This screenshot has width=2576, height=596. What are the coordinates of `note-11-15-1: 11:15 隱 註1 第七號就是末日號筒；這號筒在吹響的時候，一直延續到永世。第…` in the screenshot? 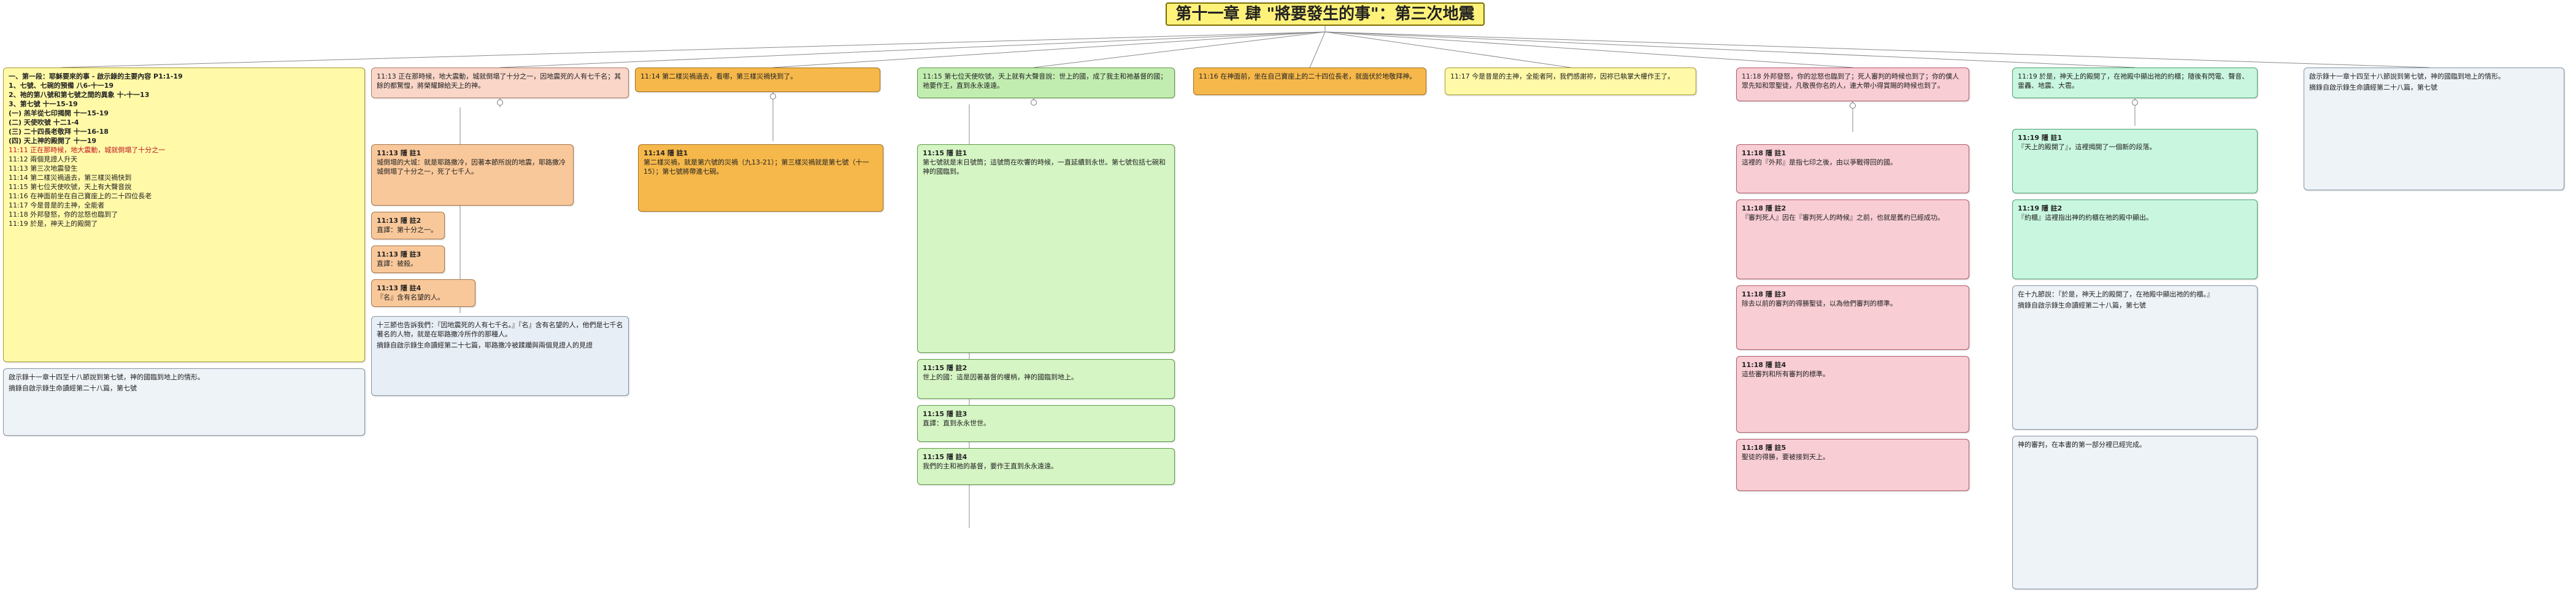 It's located at (1046, 248).